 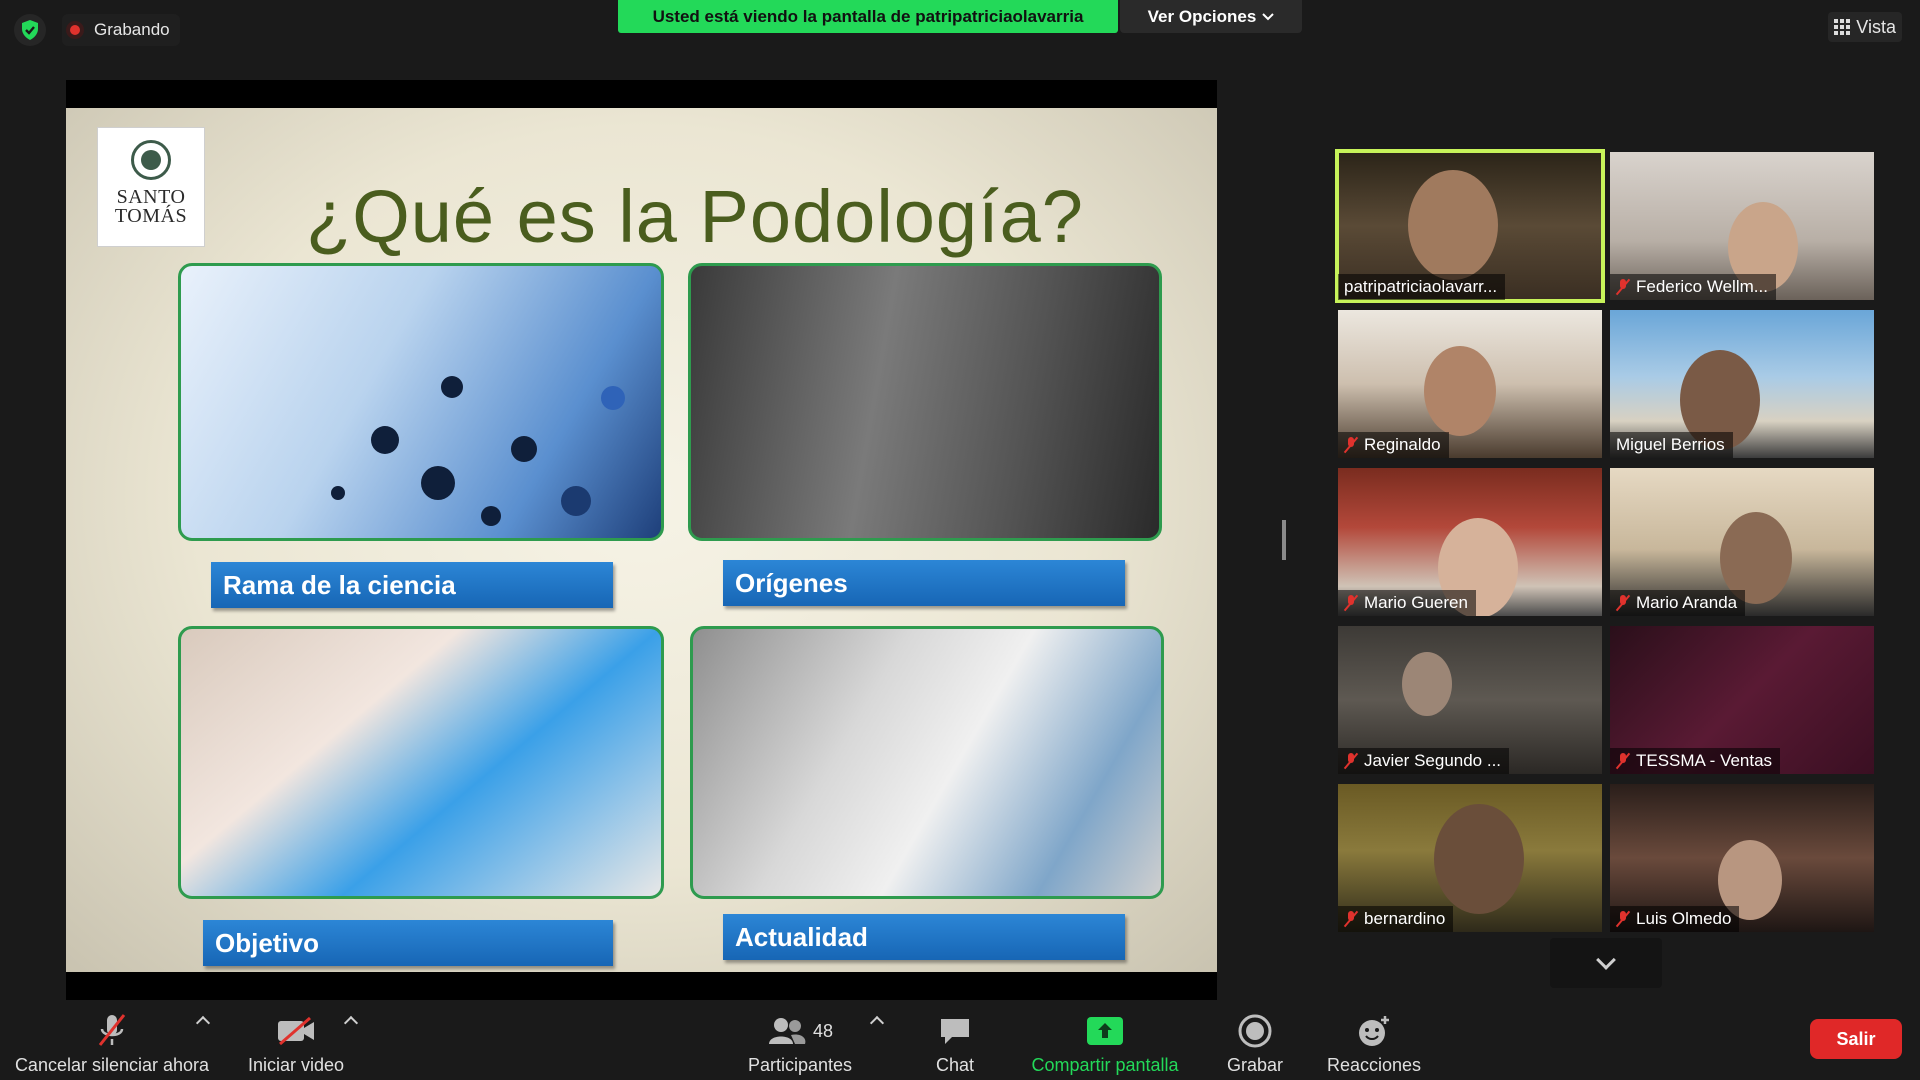 I want to click on participant-tile: Luis Olmedo, so click(x=1742, y=858).